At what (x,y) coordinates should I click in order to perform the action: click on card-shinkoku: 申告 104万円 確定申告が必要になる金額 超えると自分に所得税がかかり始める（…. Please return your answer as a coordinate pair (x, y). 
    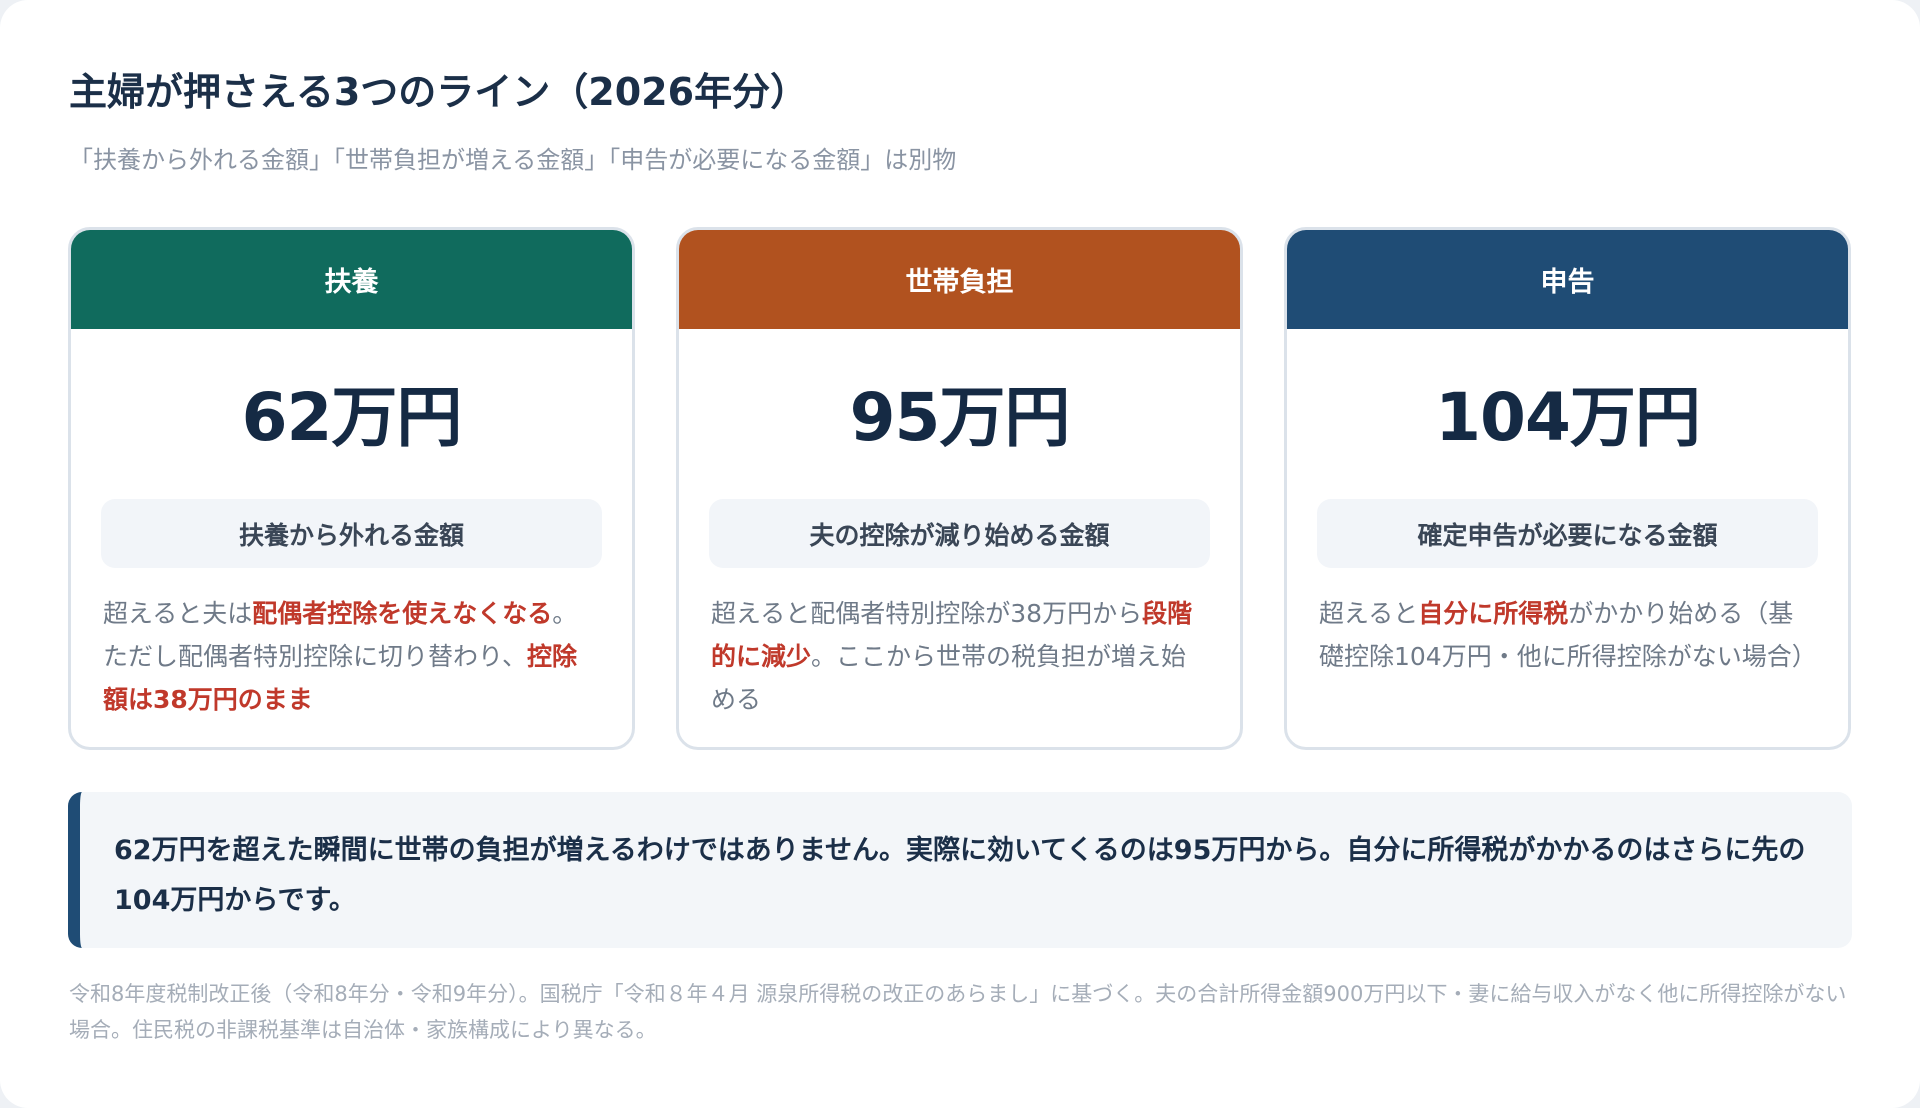
    Looking at the image, I should click on (1567, 488).